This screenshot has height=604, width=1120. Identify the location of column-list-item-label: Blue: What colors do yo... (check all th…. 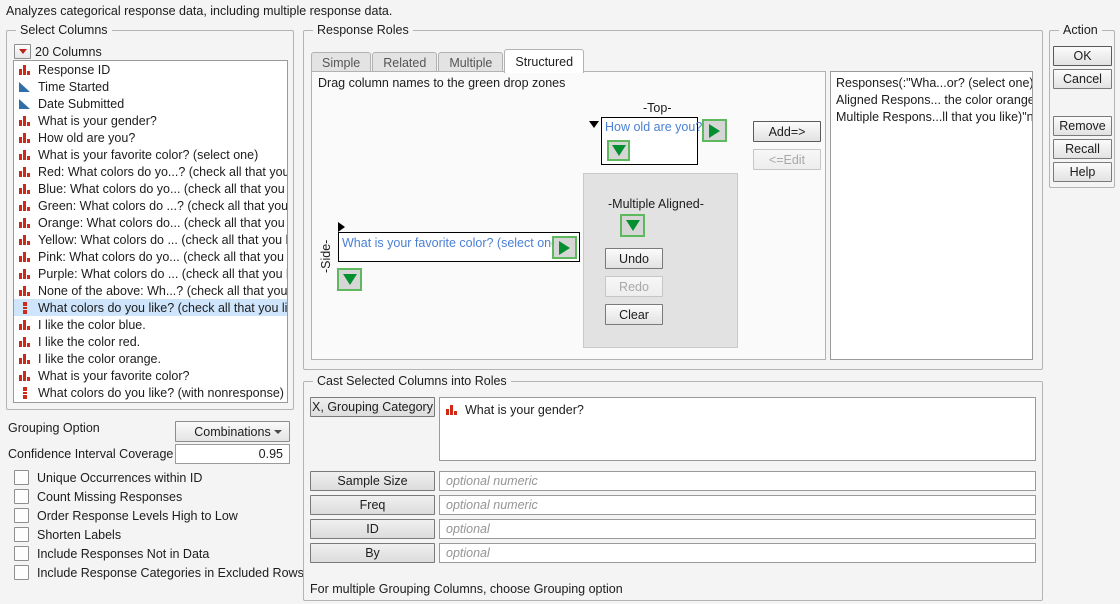
(163, 188).